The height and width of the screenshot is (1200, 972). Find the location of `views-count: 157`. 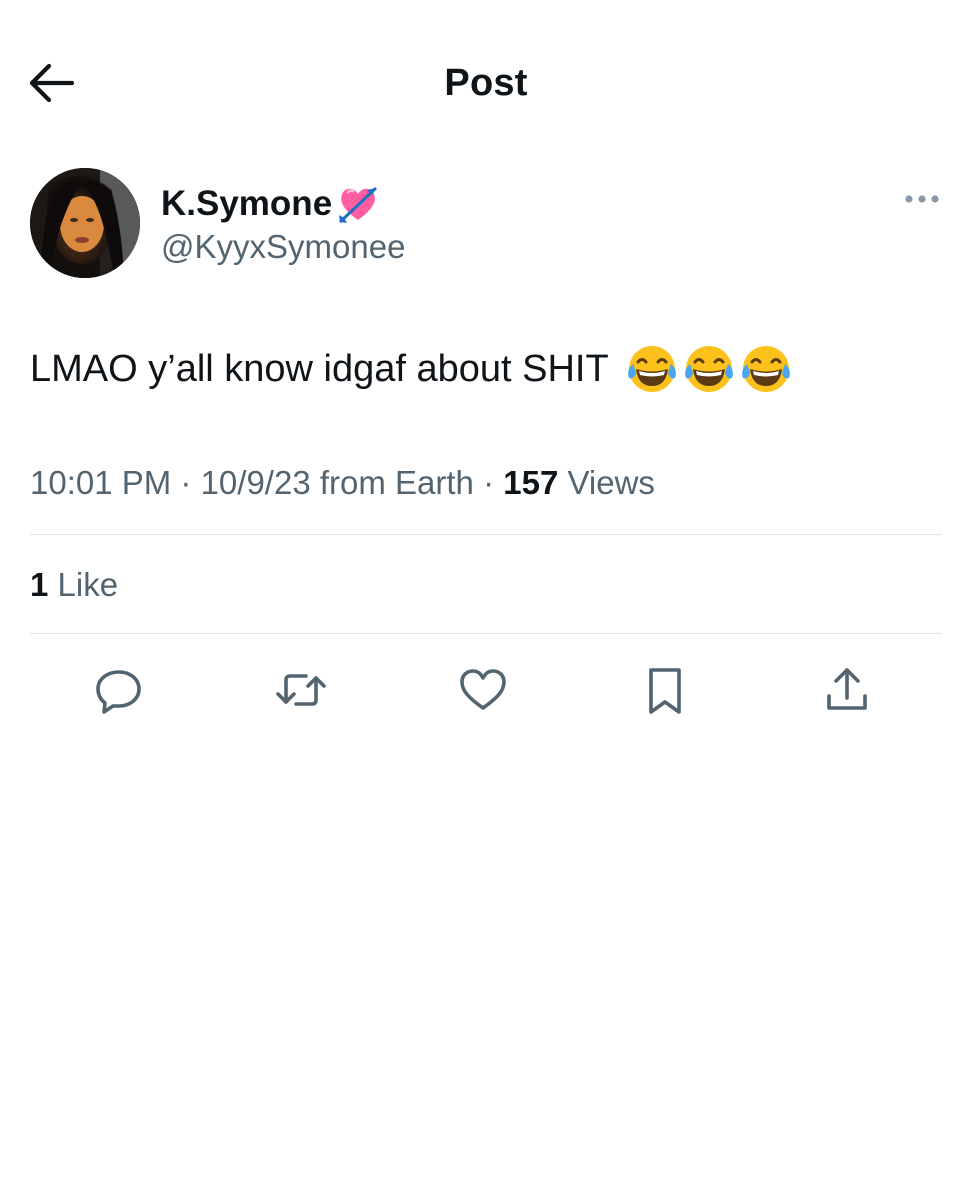

views-count: 157 is located at coordinates (530, 482).